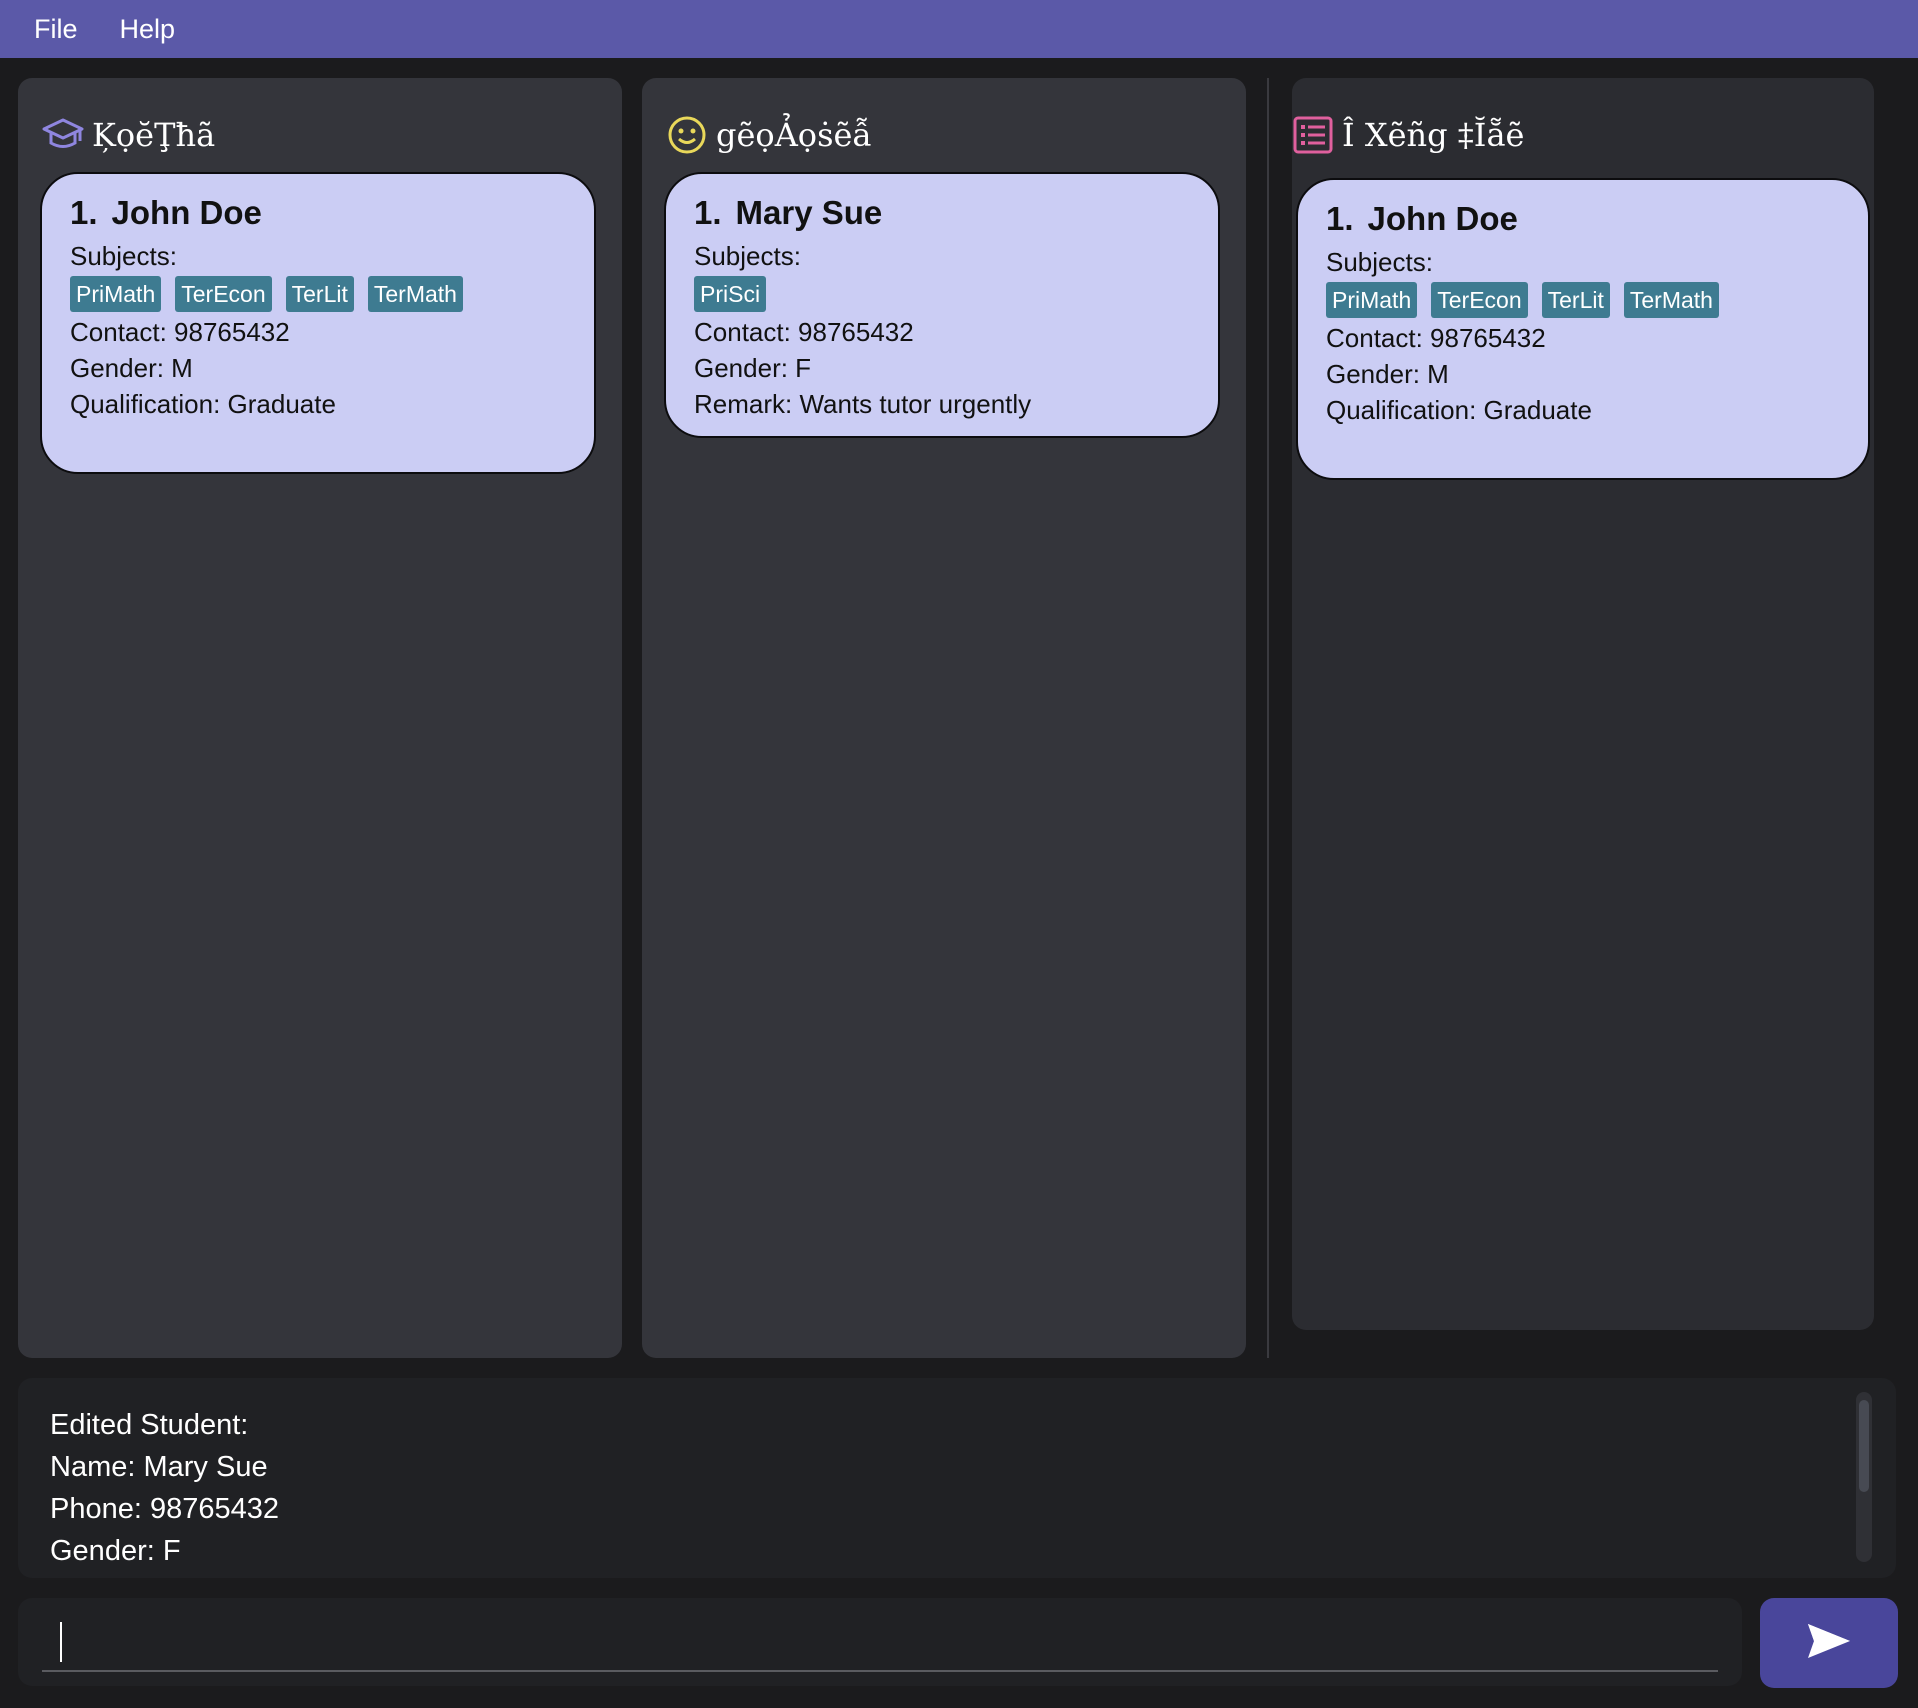  I want to click on gender-text: Gender: F, so click(753, 368).